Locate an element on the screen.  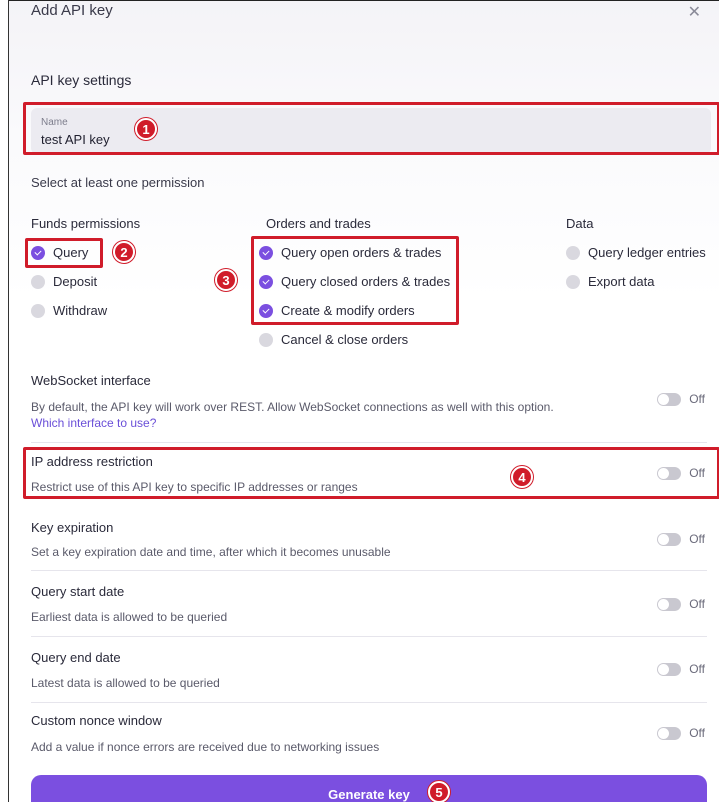
annotation-badge-4: 4 is located at coordinates (522, 477).